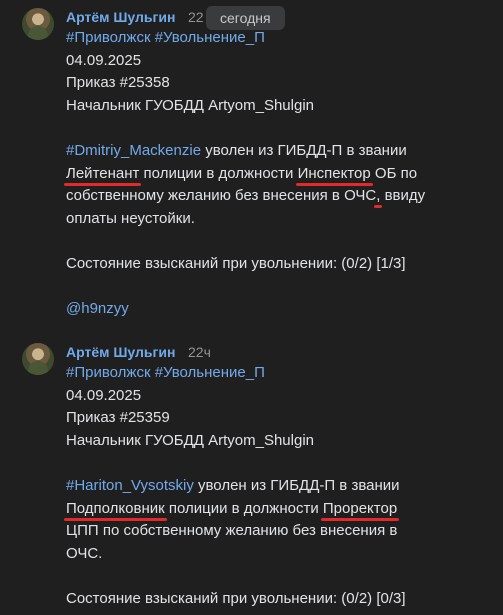  Describe the element at coordinates (118, 83) in the screenshot. I see `order-number: Приказ #25358` at that location.